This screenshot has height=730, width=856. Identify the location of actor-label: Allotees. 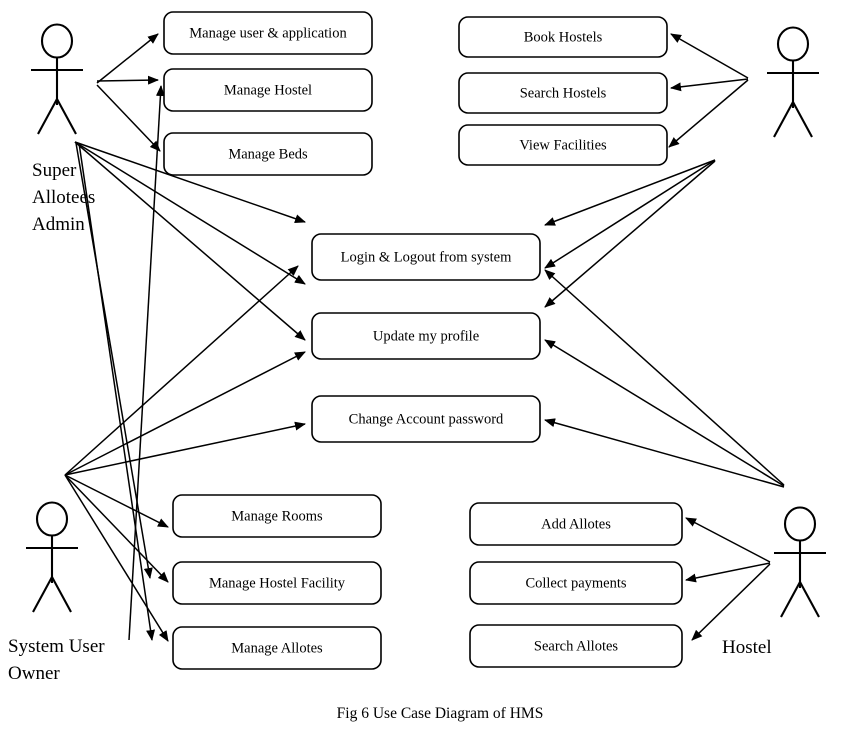
(63, 197).